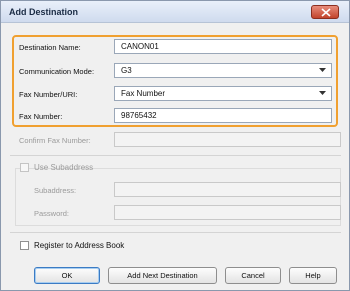  What do you see at coordinates (223, 115) in the screenshot?
I see `fax-number-field: 98765432` at bounding box center [223, 115].